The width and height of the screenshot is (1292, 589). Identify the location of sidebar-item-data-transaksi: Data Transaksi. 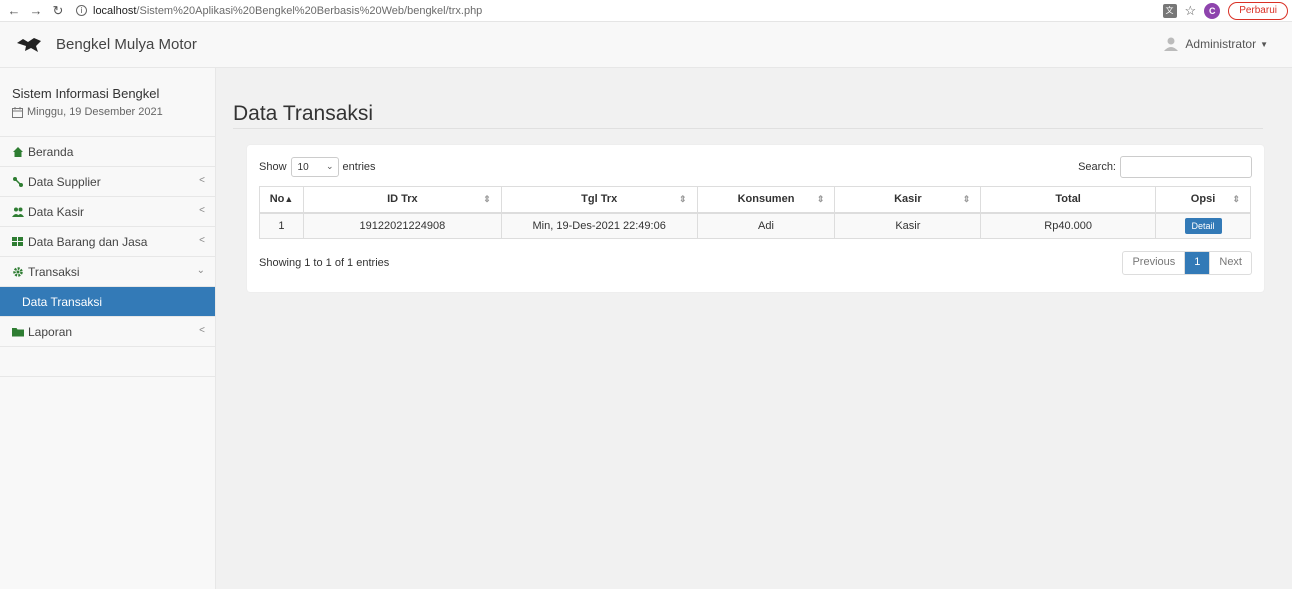
(107, 302).